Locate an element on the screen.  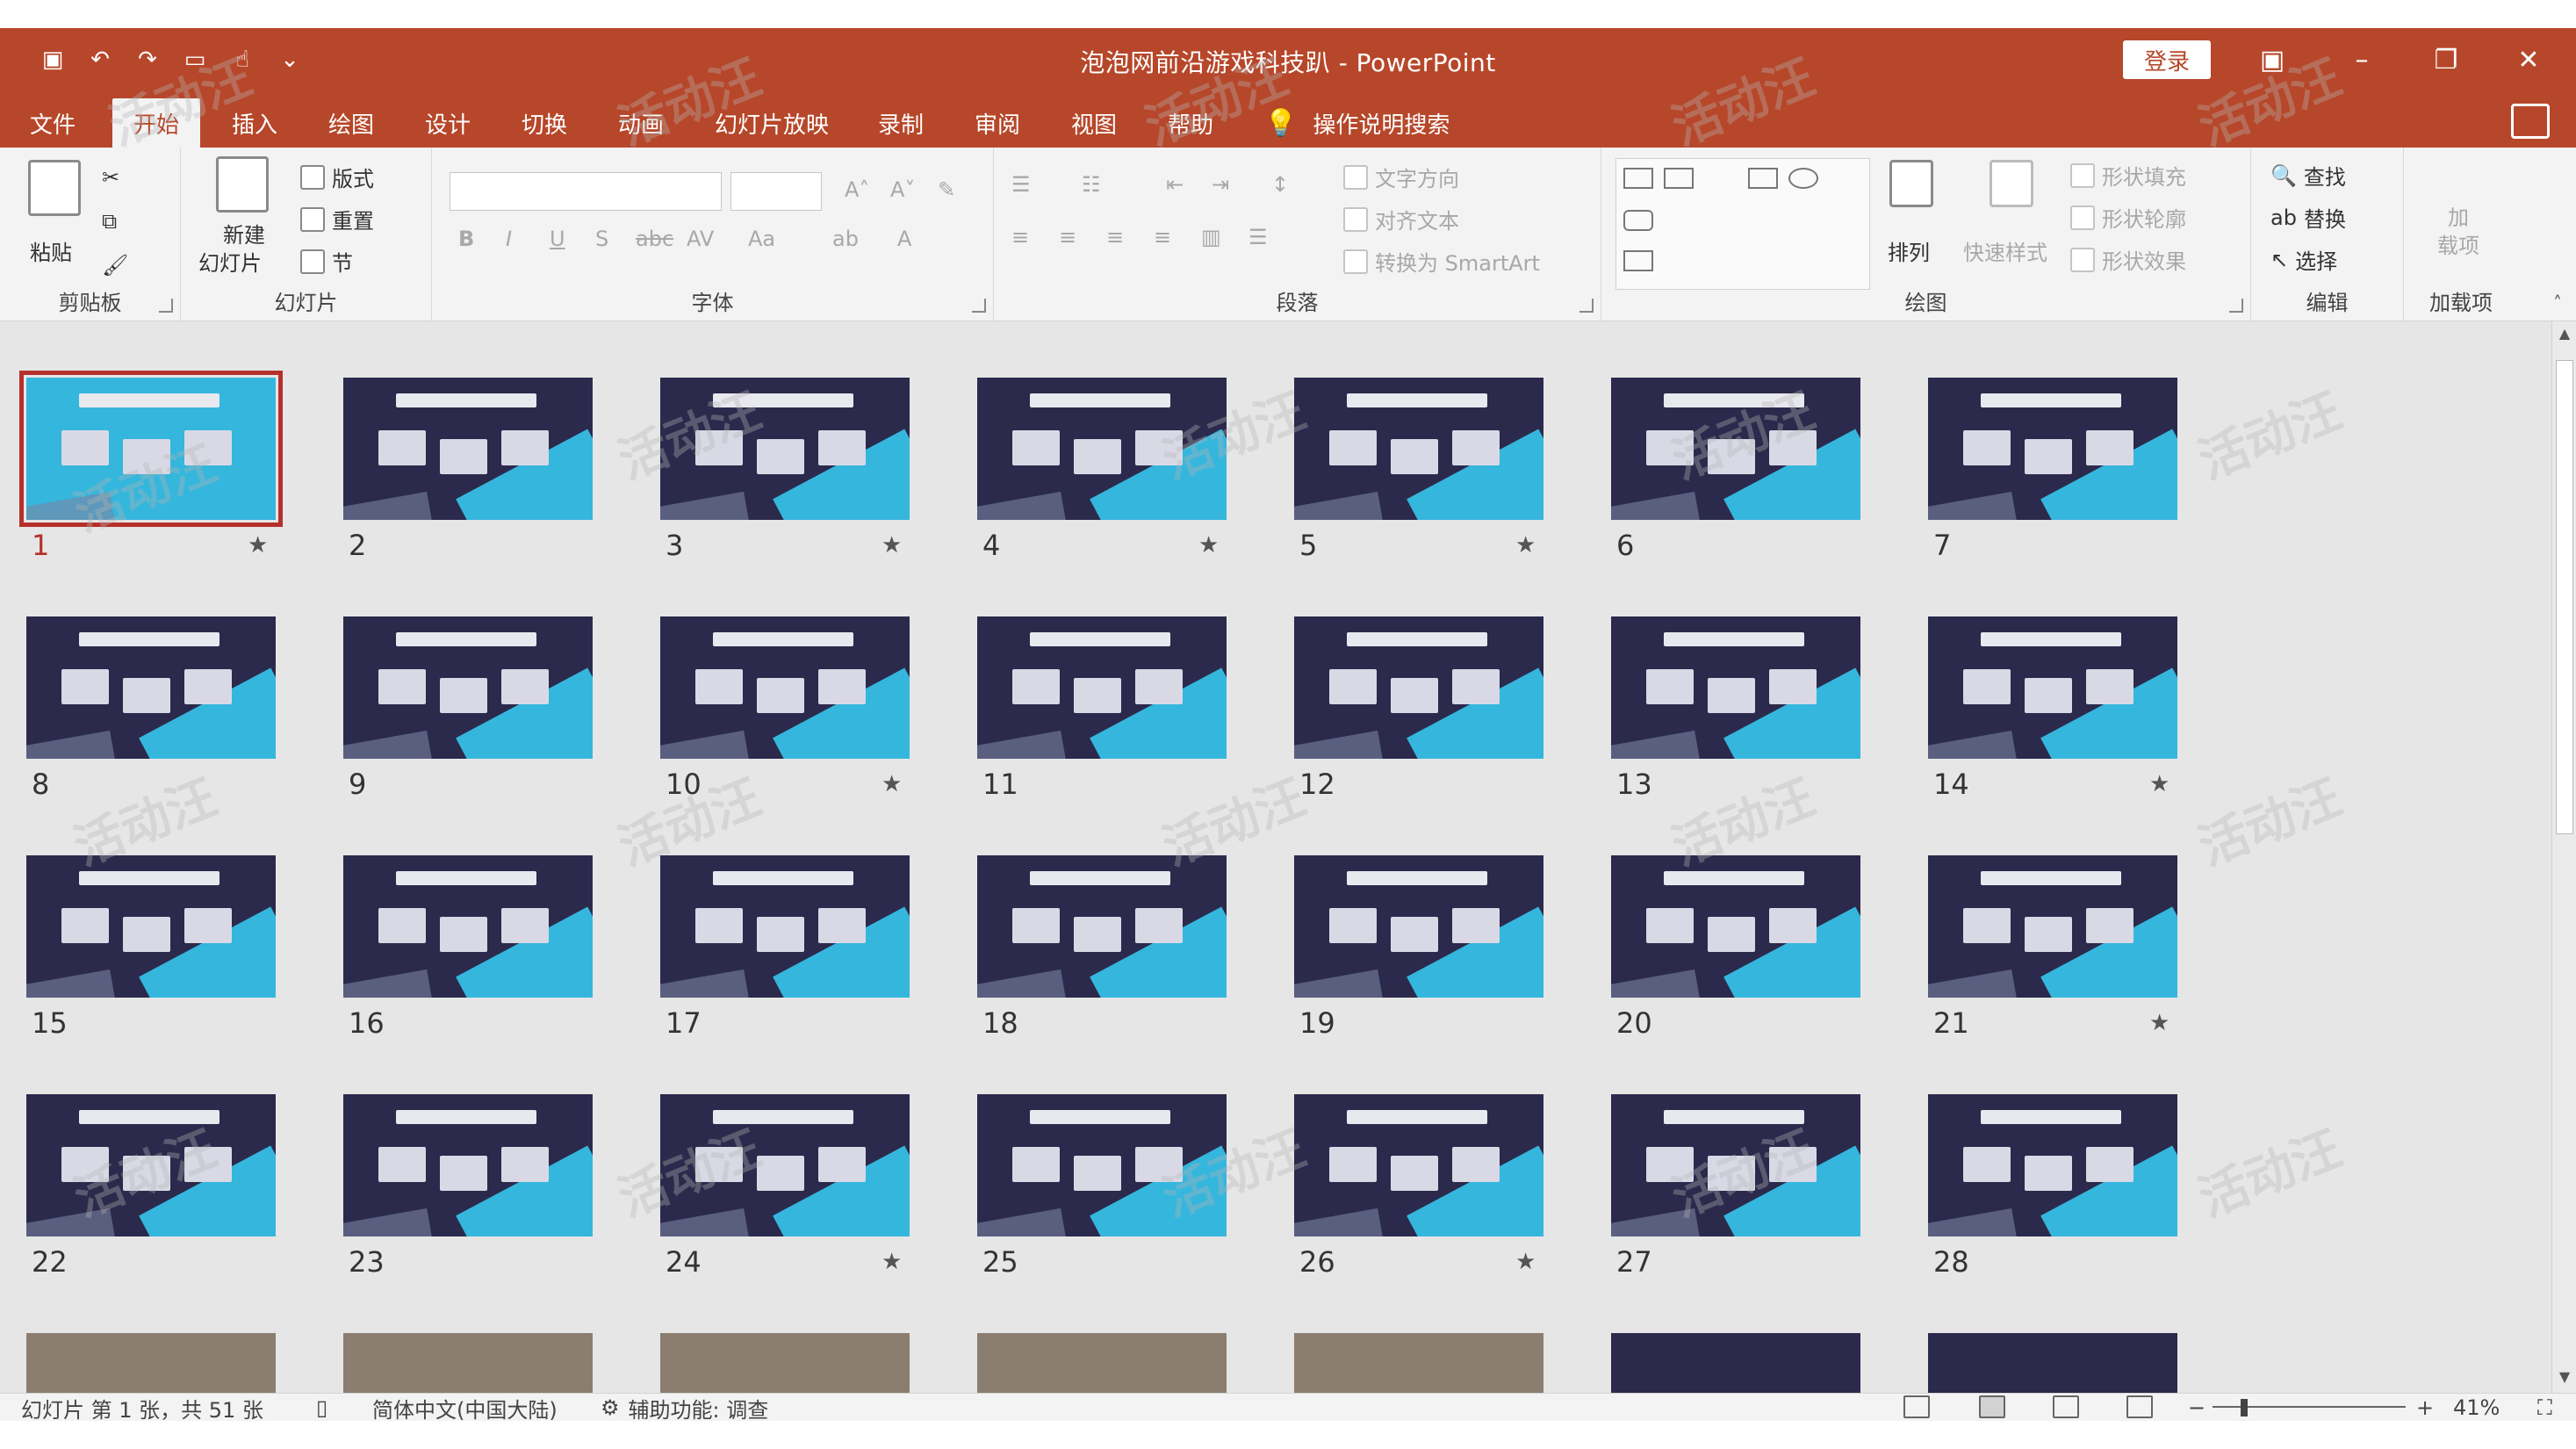
rect-shape-icon is located at coordinates (1763, 178).